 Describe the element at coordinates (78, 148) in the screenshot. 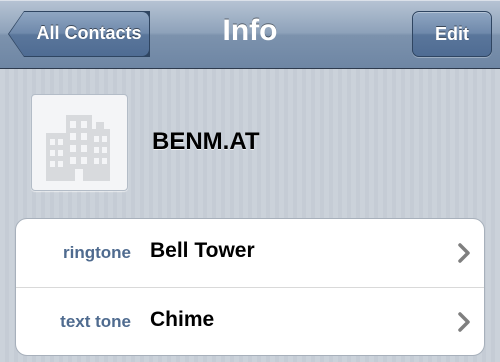

I see `building-icon` at that location.